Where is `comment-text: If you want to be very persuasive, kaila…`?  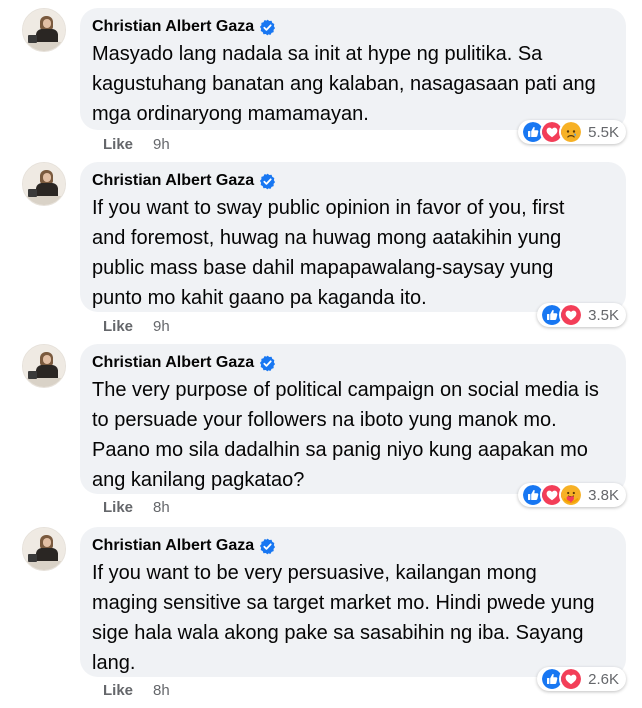 comment-text: If you want to be very persuasive, kaila… is located at coordinates (353, 618).